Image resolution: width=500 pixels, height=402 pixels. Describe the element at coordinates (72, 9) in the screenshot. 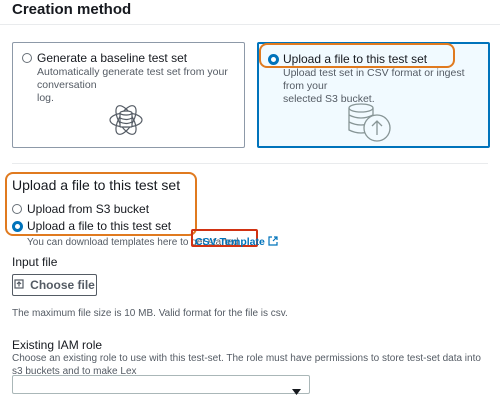

I see `section-title: Creation method` at that location.